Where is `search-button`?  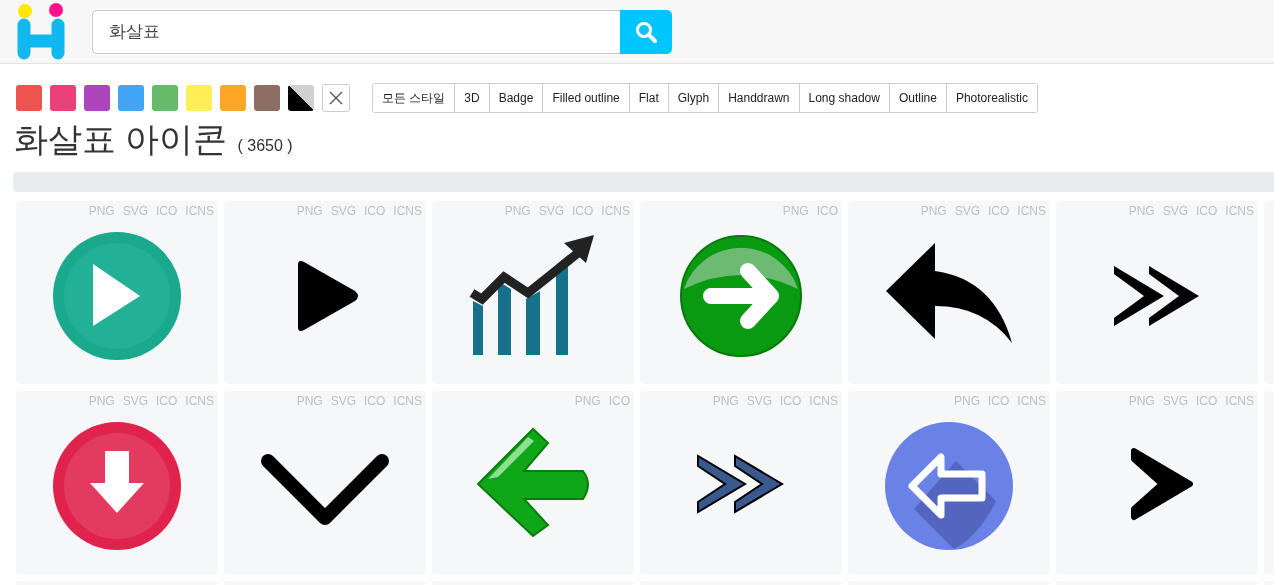 search-button is located at coordinates (646, 31).